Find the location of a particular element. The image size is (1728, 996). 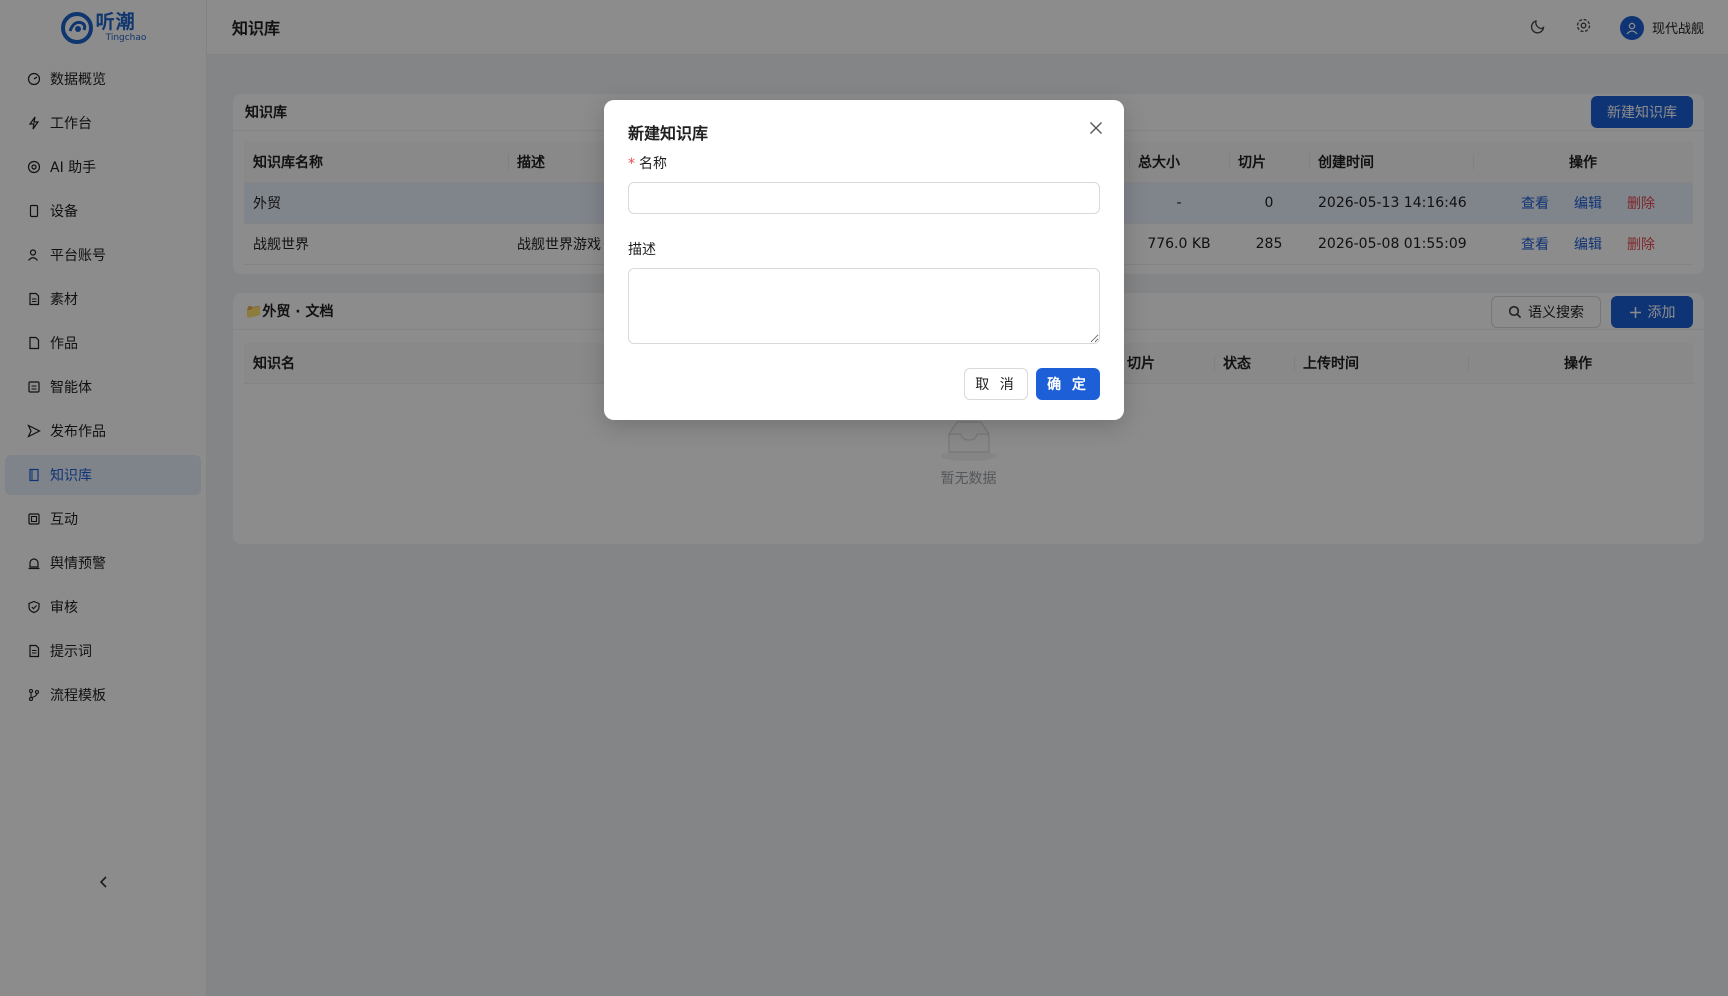

new-kb-modal: 新建知识库 * 名称 描述 取 消 确 定 is located at coordinates (864, 260).